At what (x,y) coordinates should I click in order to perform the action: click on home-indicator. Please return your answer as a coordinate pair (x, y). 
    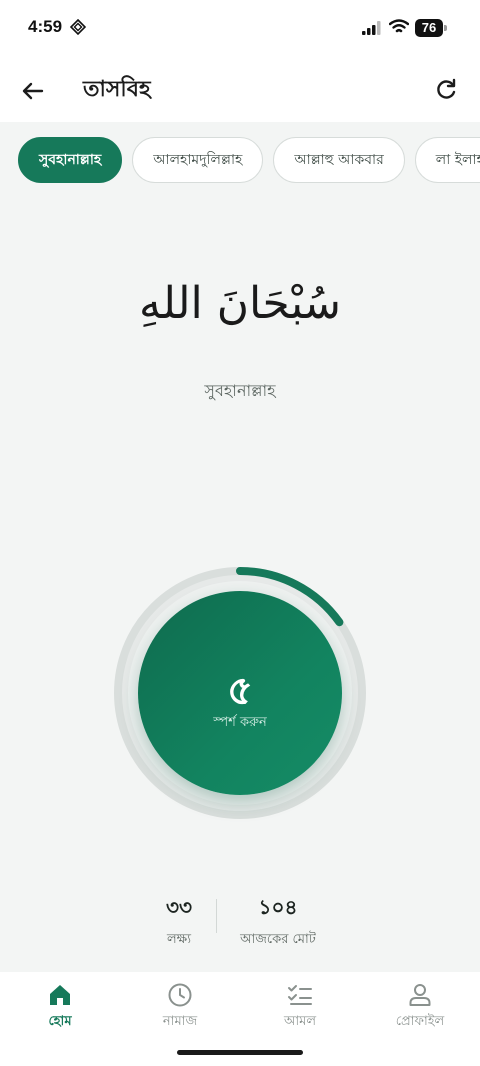
    Looking at the image, I should click on (240, 1052).